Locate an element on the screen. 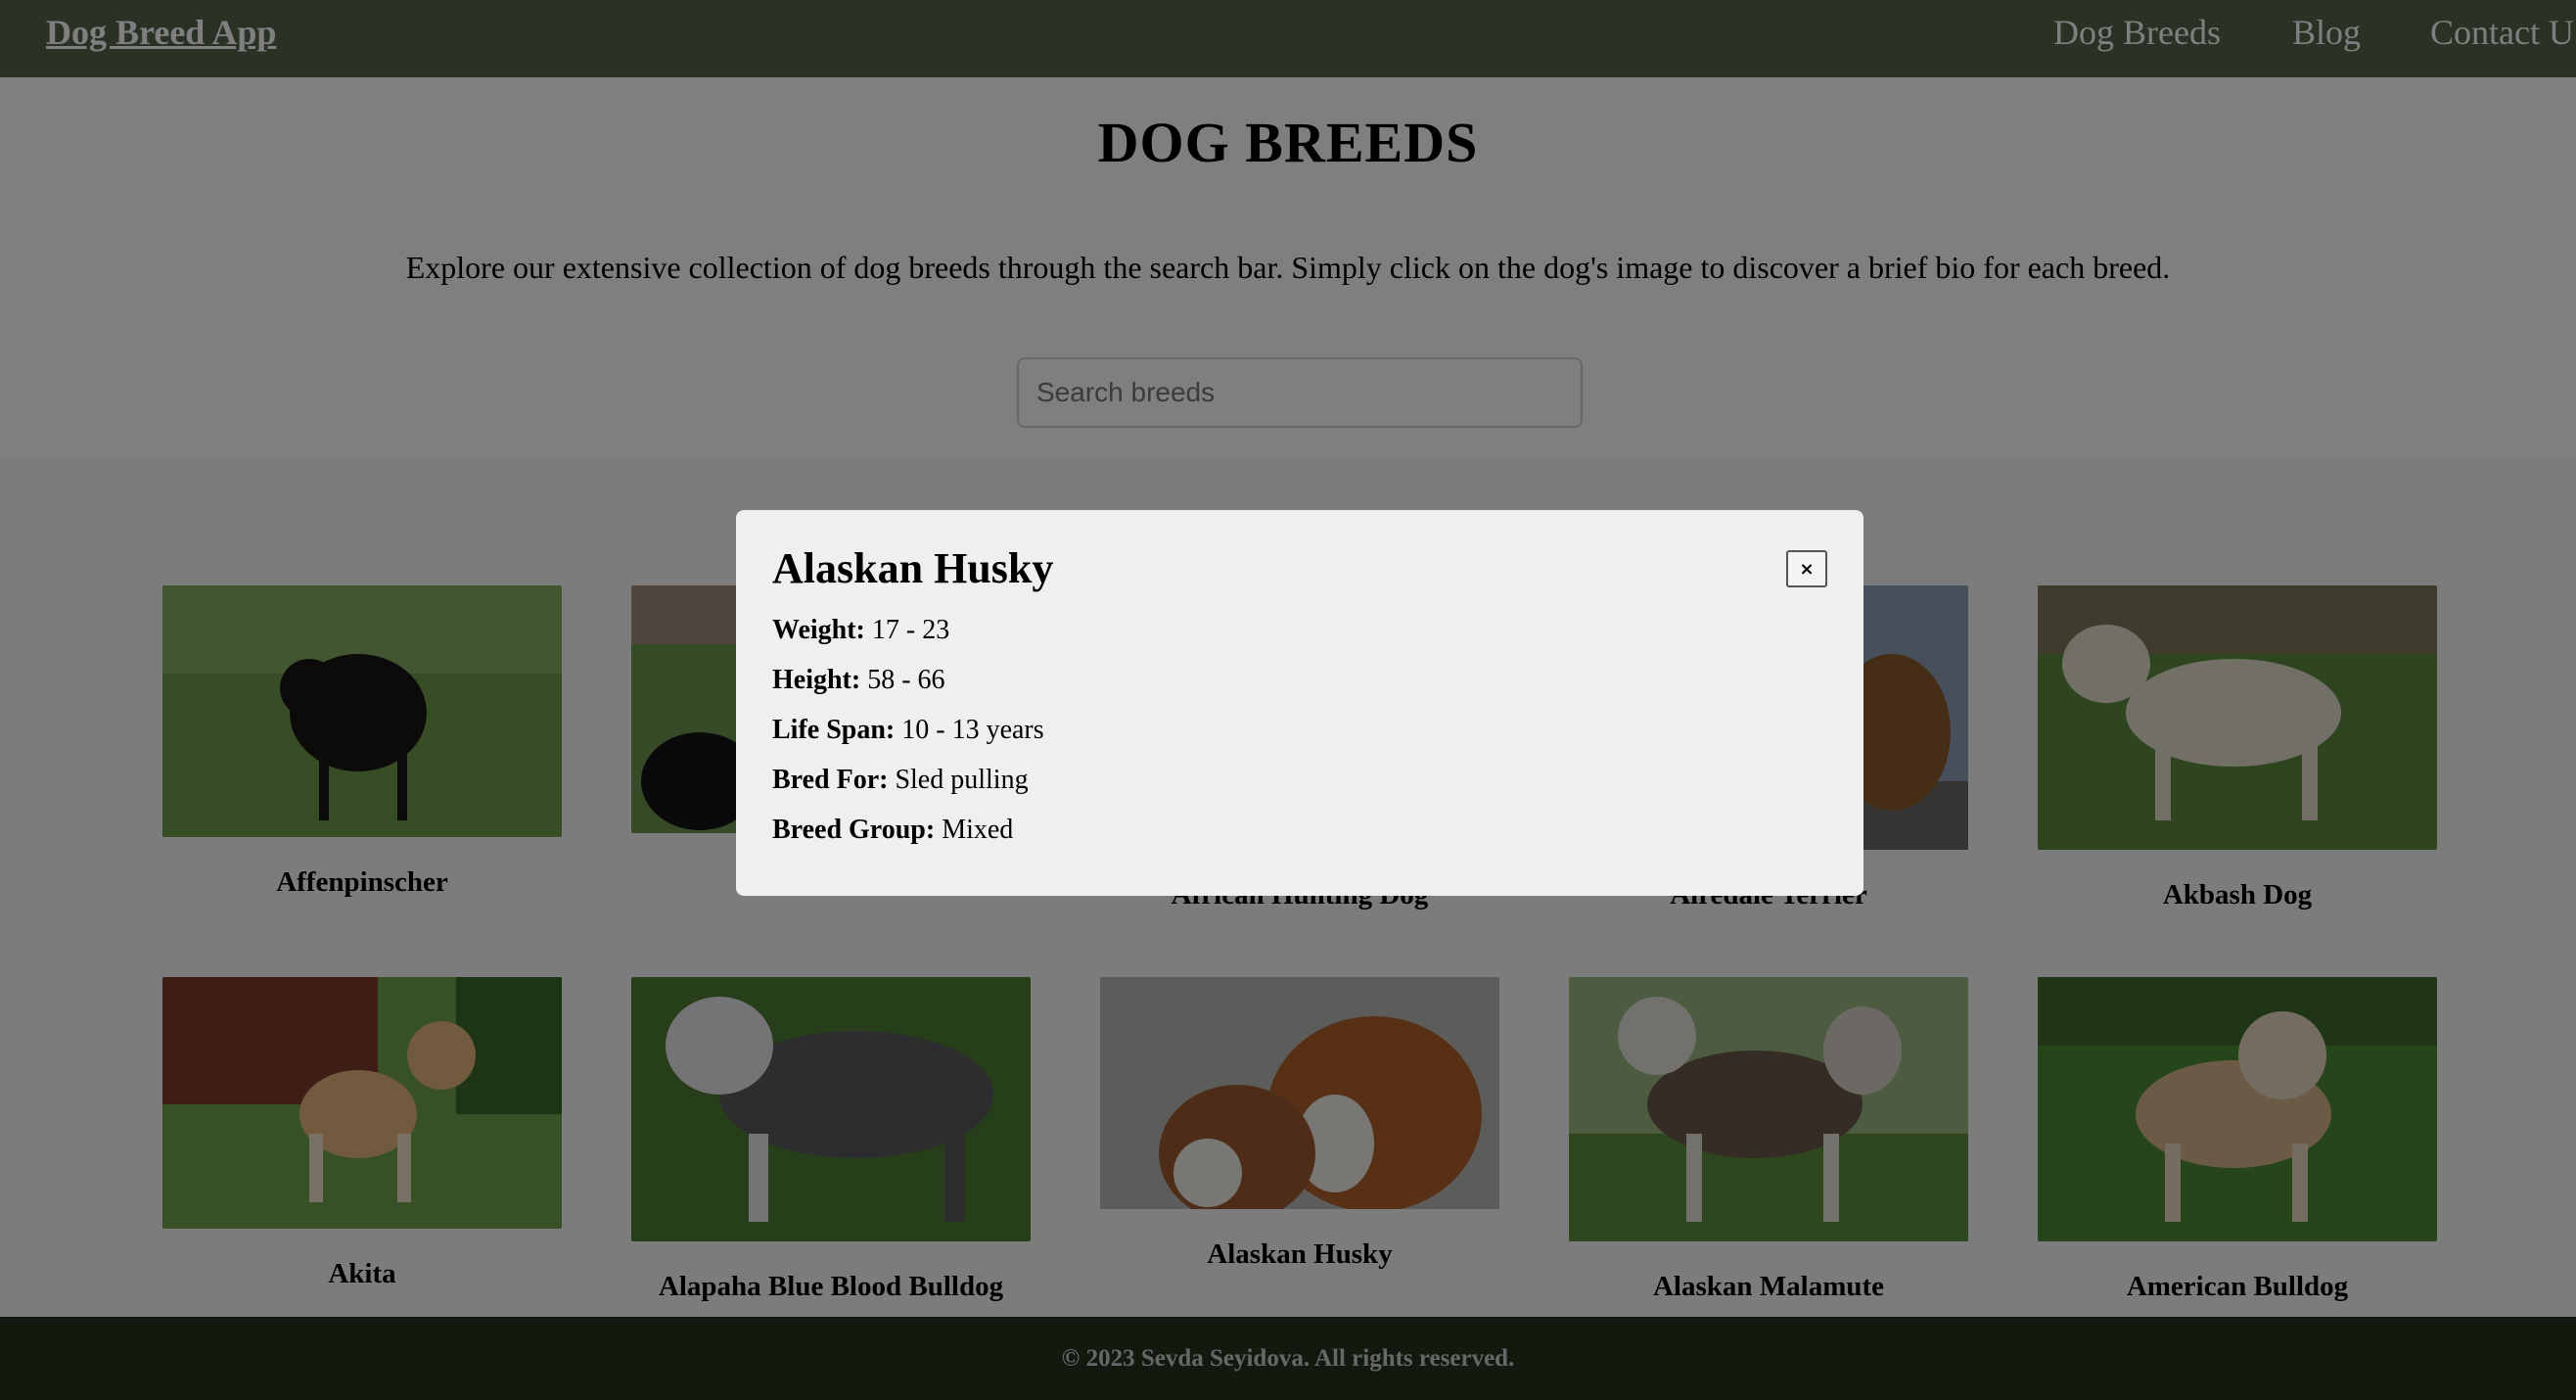  modal-field-breed-group: Breed Group: Mixed is located at coordinates (1300, 830).